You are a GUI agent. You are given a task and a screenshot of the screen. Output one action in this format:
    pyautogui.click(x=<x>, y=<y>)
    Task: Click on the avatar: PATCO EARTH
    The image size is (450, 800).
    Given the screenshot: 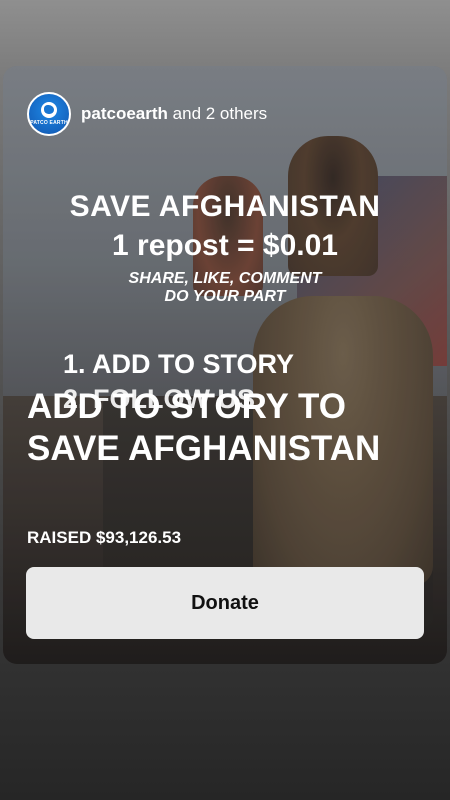 What is the action you would take?
    pyautogui.click(x=49, y=114)
    